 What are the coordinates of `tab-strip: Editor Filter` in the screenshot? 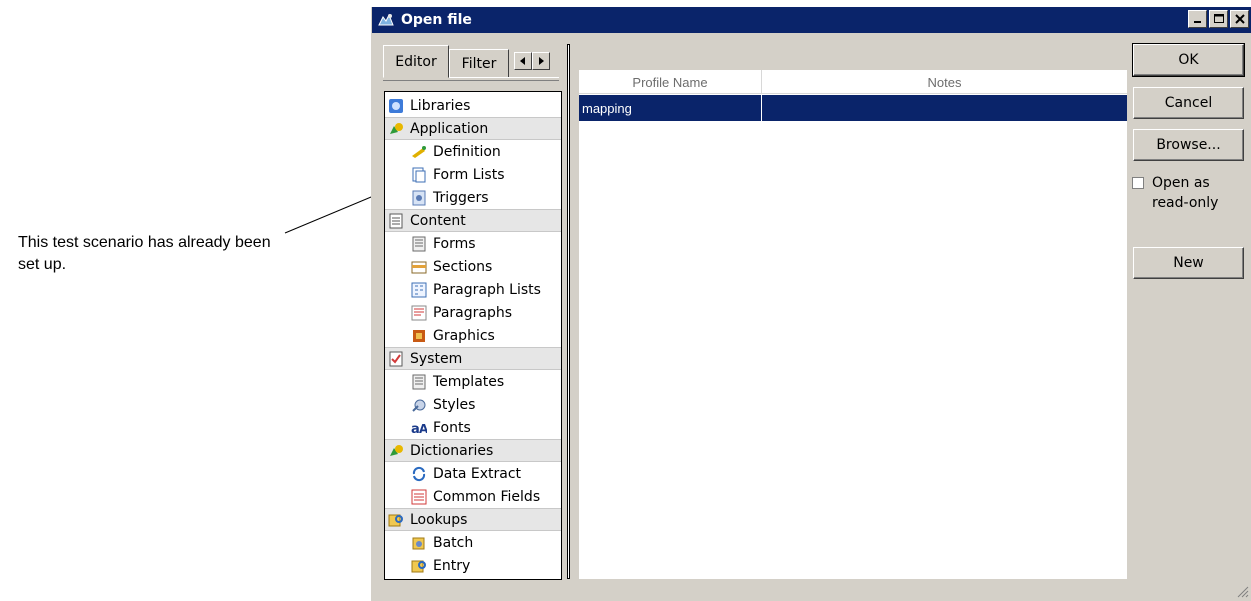 It's located at (471, 64).